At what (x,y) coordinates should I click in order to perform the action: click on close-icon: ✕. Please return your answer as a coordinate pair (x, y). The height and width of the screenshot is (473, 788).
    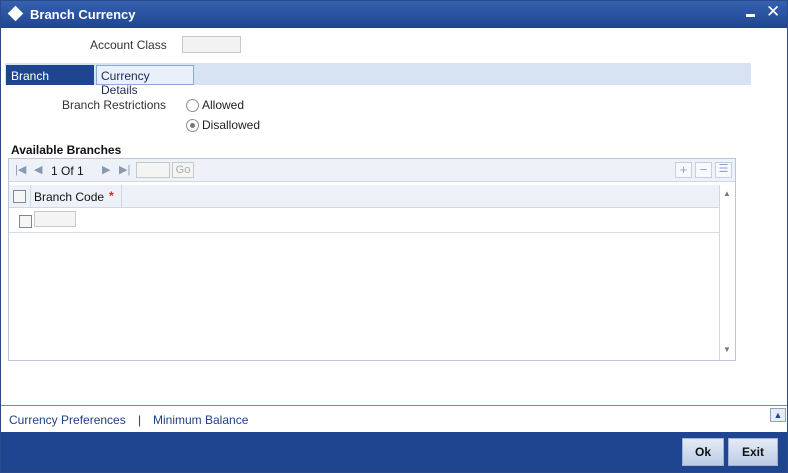
    Looking at the image, I should click on (773, 12).